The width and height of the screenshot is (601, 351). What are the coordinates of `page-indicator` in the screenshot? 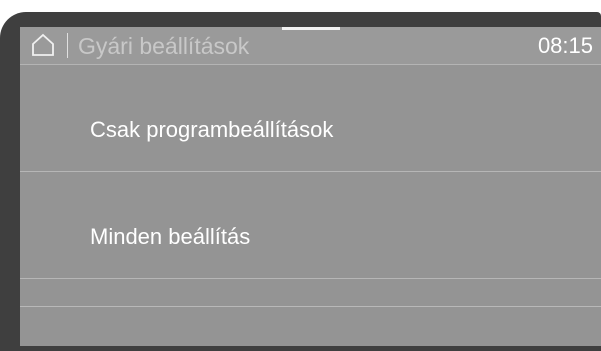 It's located at (311, 28).